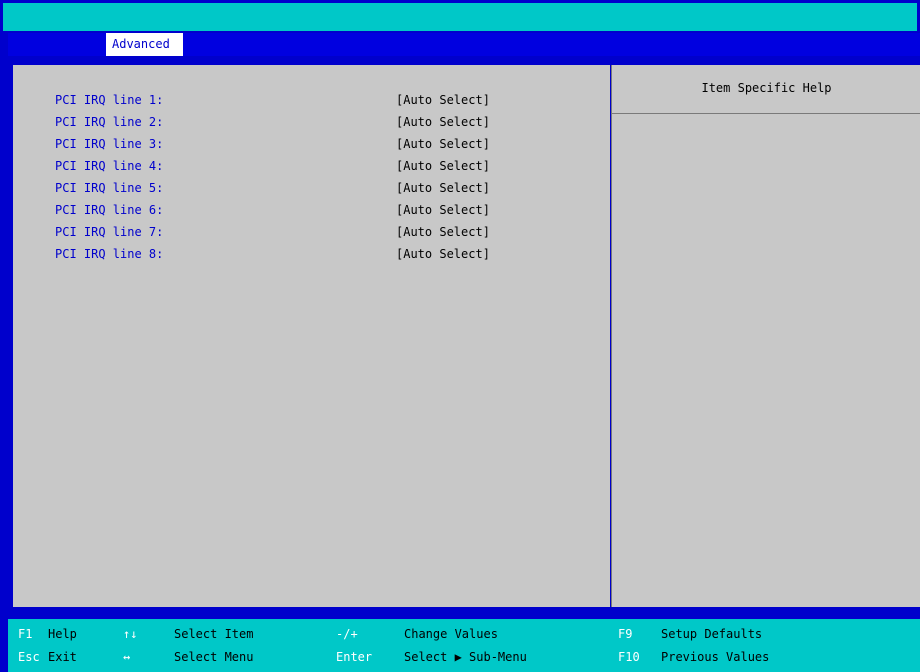 The height and width of the screenshot is (672, 920). Describe the element at coordinates (62, 657) in the screenshot. I see `key-description: Exit` at that location.